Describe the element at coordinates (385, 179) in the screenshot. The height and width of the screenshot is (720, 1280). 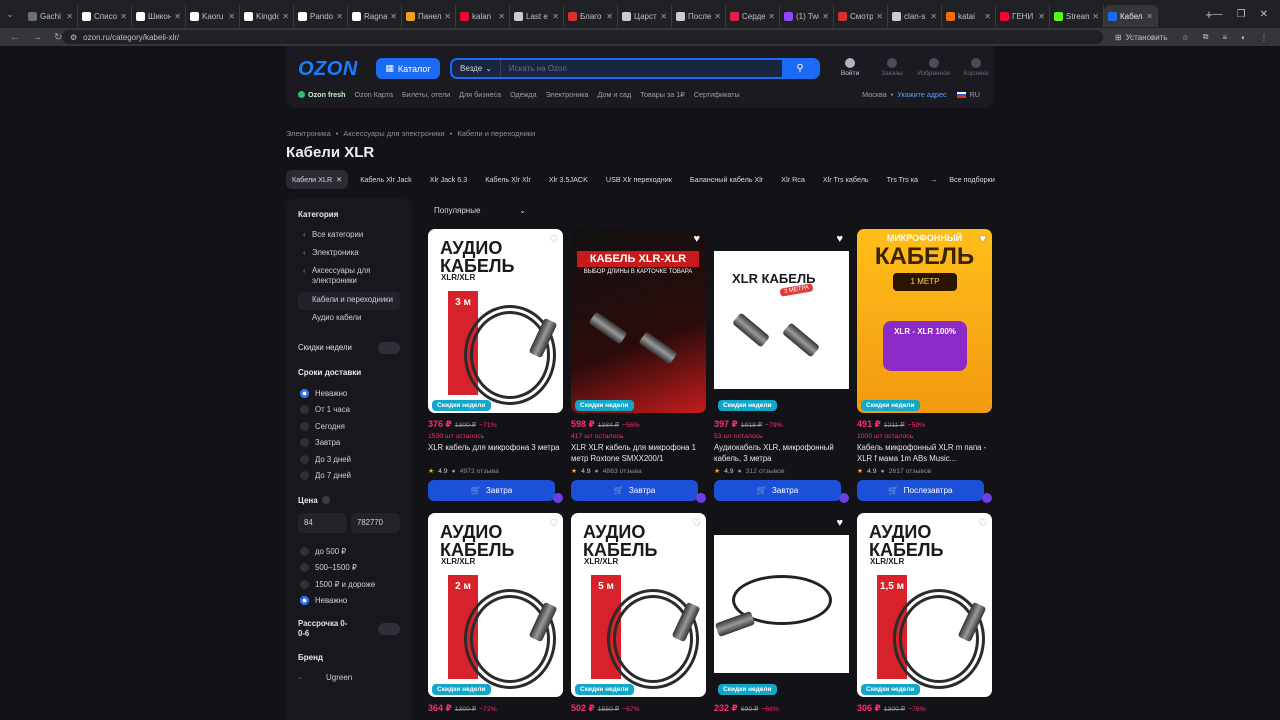
I see `filter-chip: Кабель Xlr Jack` at that location.